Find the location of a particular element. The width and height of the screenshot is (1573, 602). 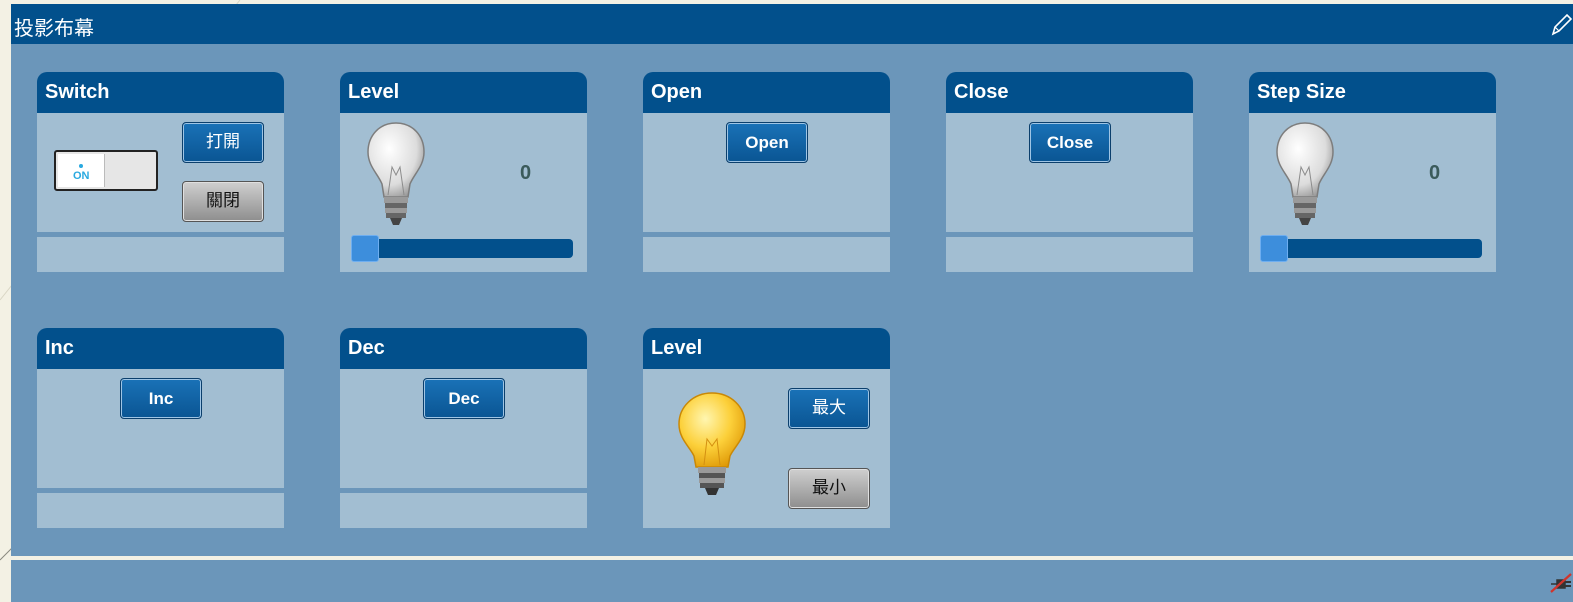

dec-button: Dec is located at coordinates (464, 398).